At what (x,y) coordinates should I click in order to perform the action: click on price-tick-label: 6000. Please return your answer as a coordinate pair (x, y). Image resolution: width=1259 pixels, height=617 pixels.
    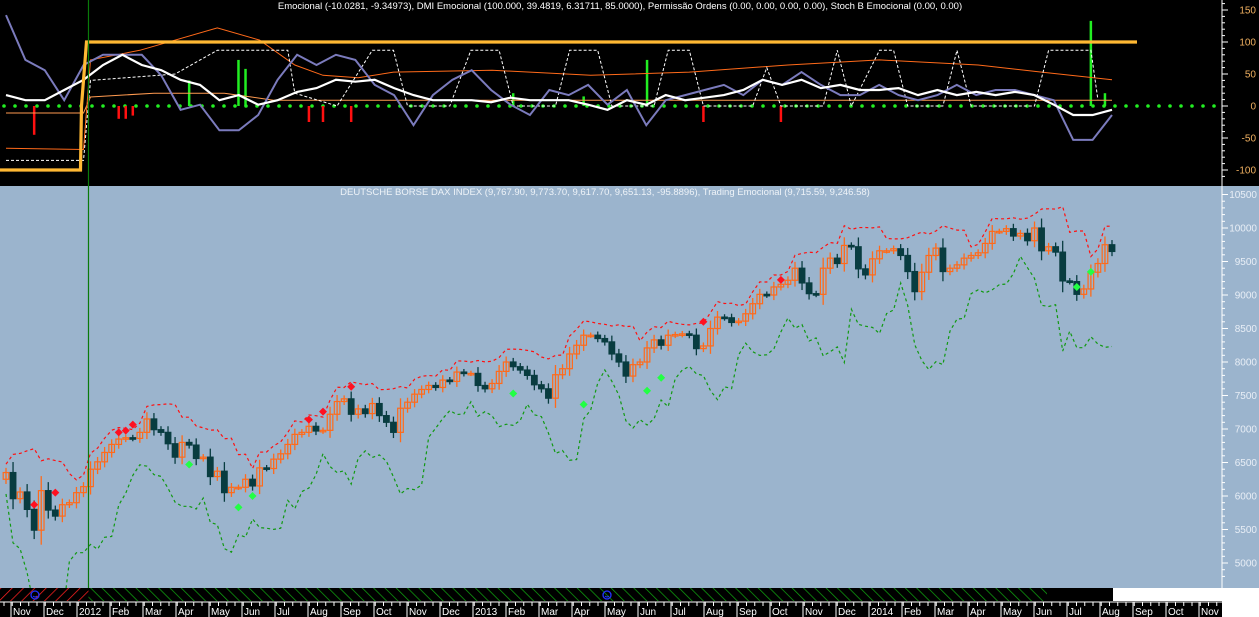
    Looking at the image, I should click on (1246, 497).